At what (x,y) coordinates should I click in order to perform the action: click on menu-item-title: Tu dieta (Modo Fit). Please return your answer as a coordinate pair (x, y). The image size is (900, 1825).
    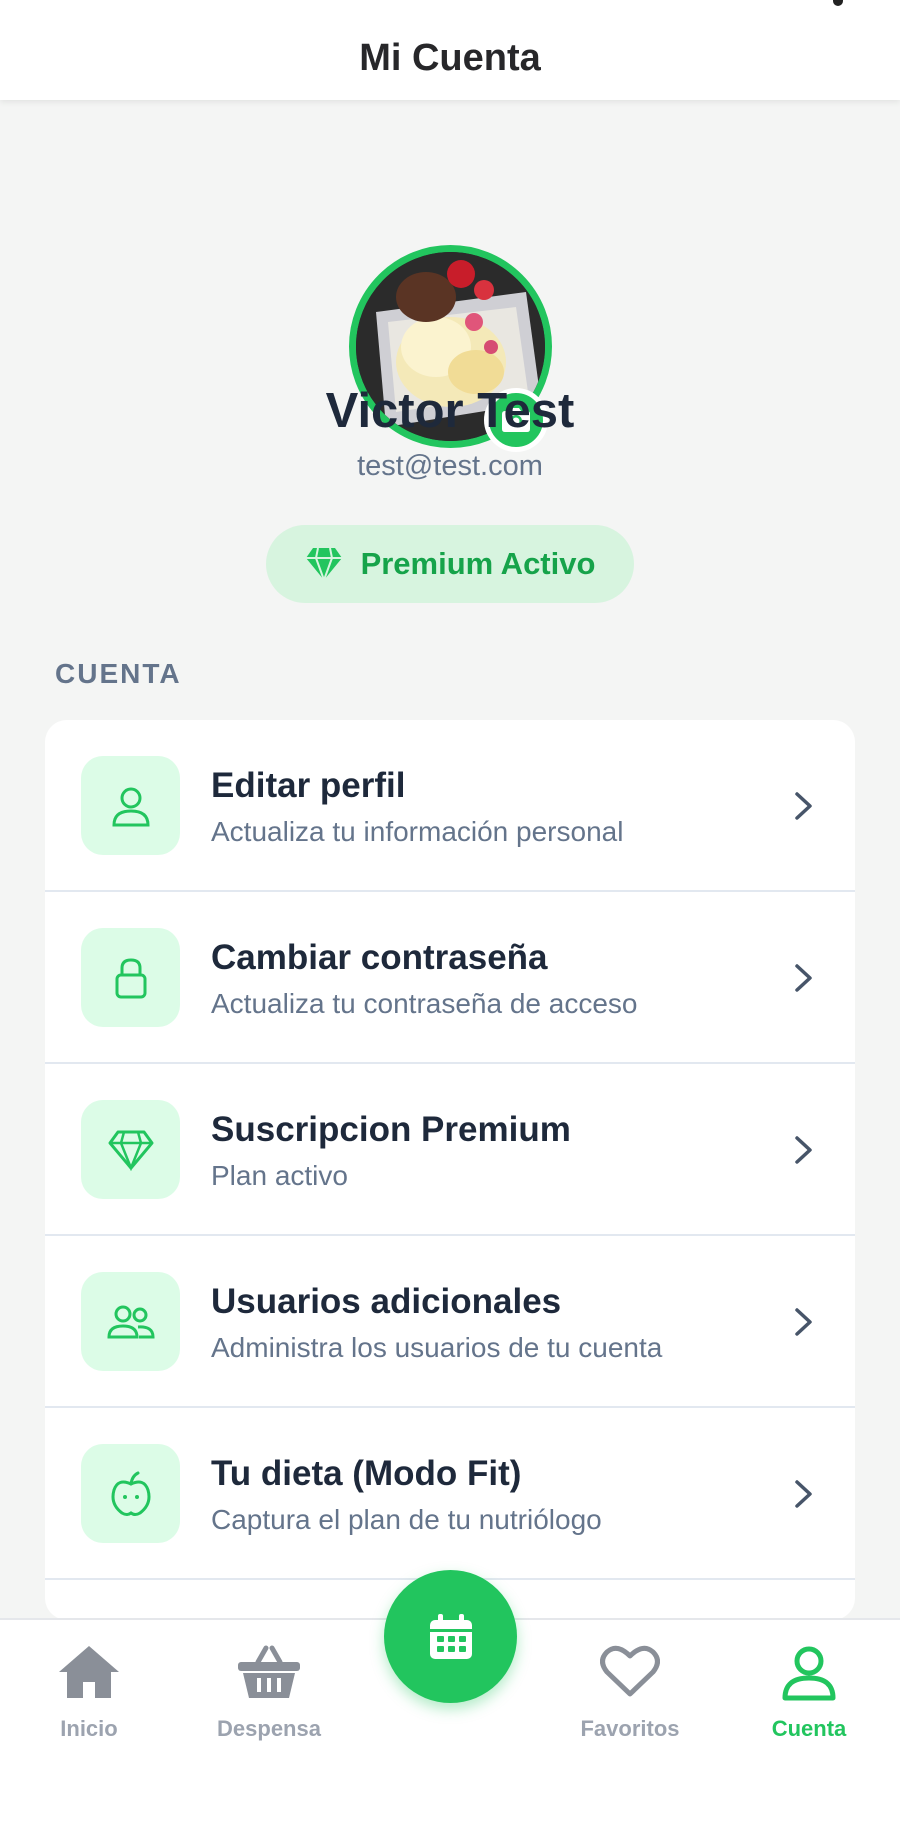
    Looking at the image, I should click on (366, 1473).